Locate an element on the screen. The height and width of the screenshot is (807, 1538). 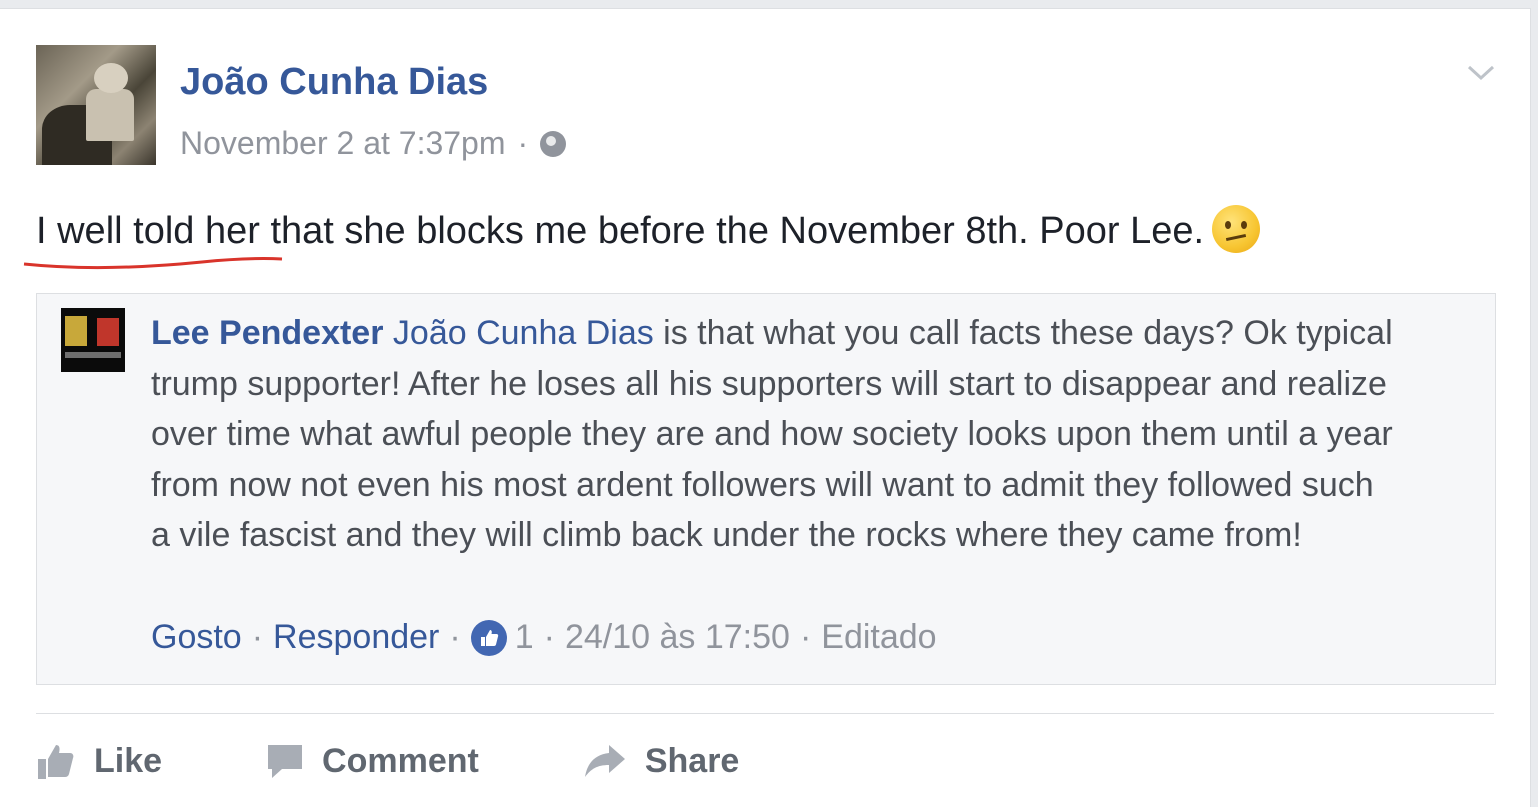
post-actions-bar: Like Comment Share is located at coordinates (439, 761).